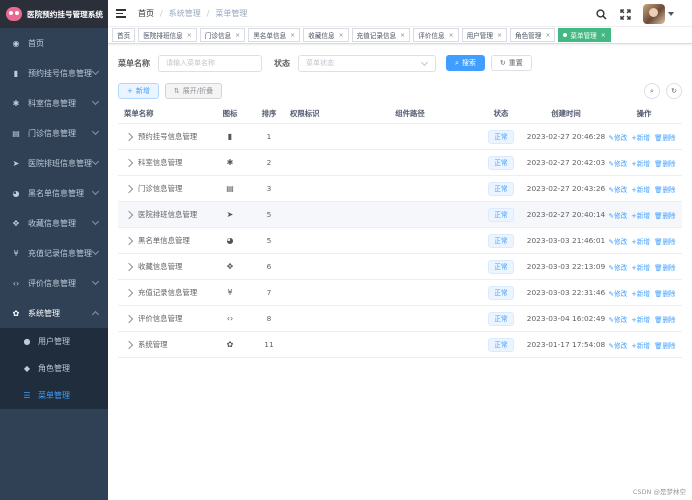  What do you see at coordinates (400, 189) in the screenshot?
I see `table-row: 门诊信息管理 ▤ 3 正常 2023-02-27 20:43:26 ✎修改 +新增 🗑删除` at bounding box center [400, 189].